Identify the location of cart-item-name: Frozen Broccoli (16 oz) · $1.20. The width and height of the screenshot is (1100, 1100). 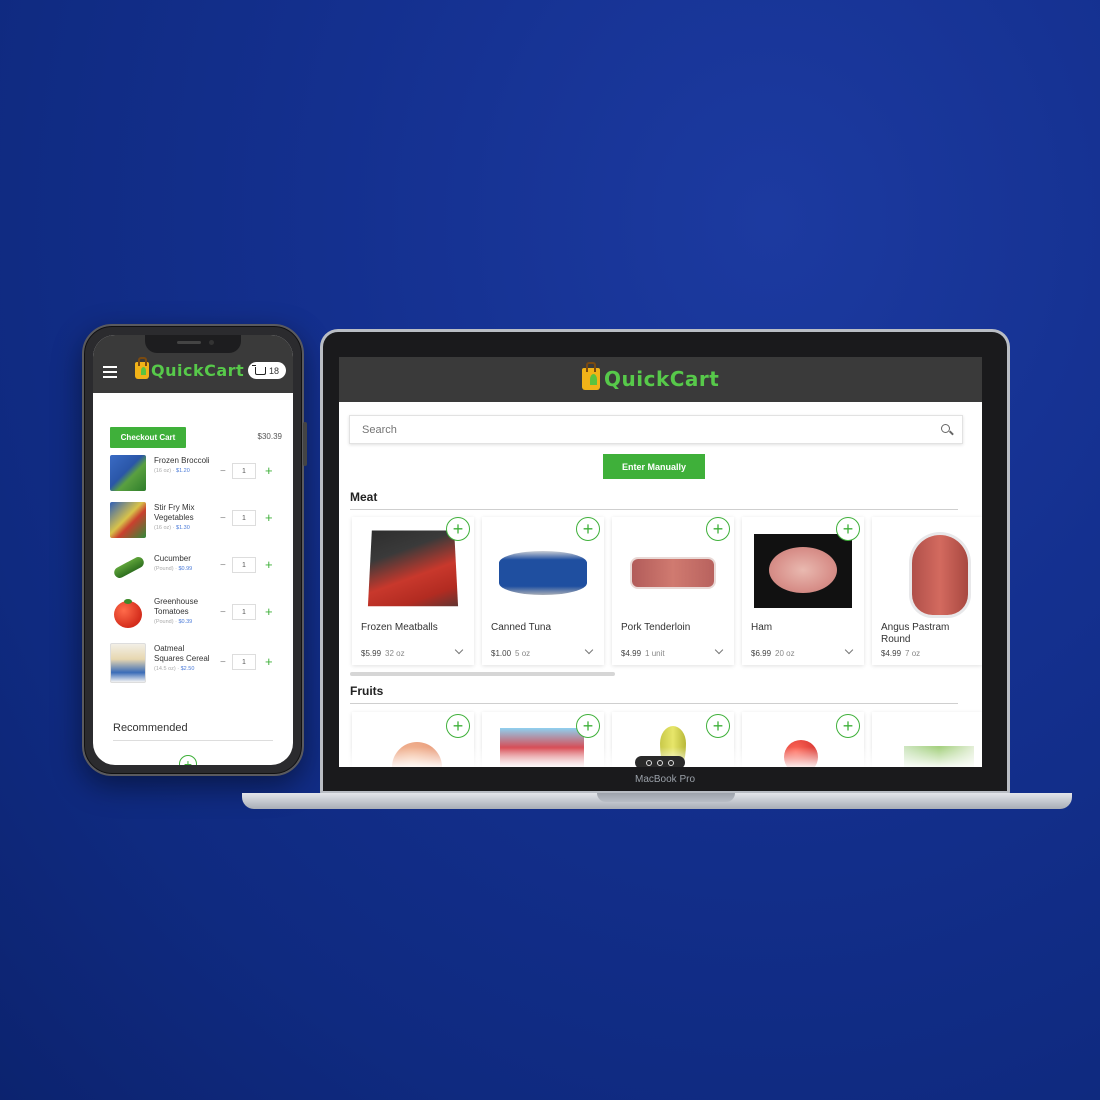
(182, 465).